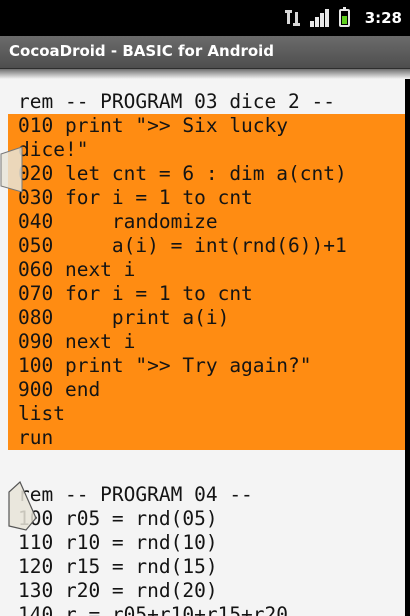  What do you see at coordinates (206, 222) in the screenshot?
I see `selected-code-line: 040 randomize` at bounding box center [206, 222].